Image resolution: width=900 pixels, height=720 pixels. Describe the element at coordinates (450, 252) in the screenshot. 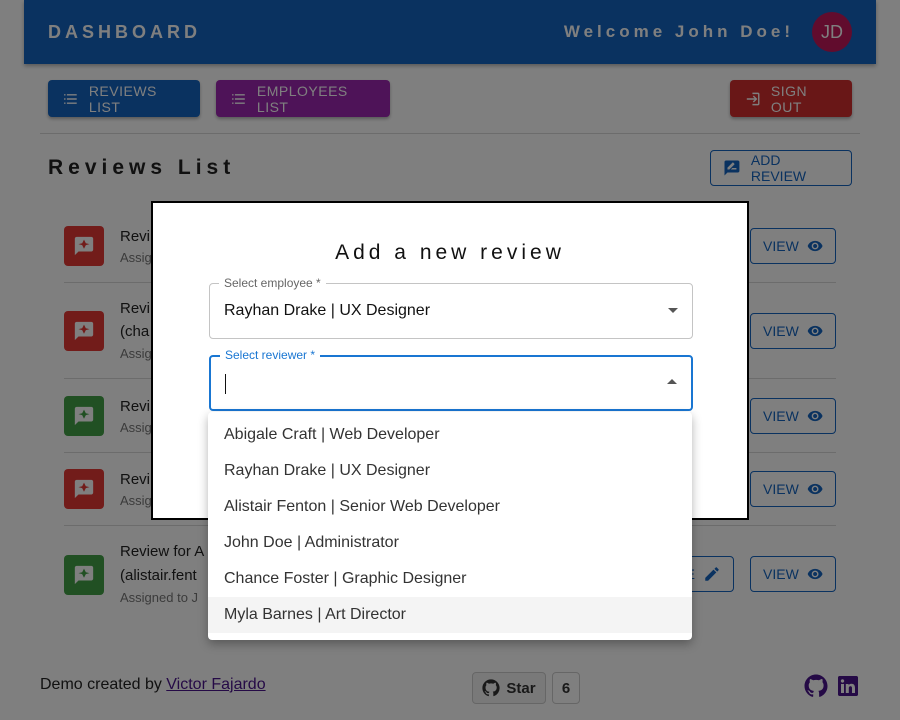

I see `modal-title: Add a new review` at that location.